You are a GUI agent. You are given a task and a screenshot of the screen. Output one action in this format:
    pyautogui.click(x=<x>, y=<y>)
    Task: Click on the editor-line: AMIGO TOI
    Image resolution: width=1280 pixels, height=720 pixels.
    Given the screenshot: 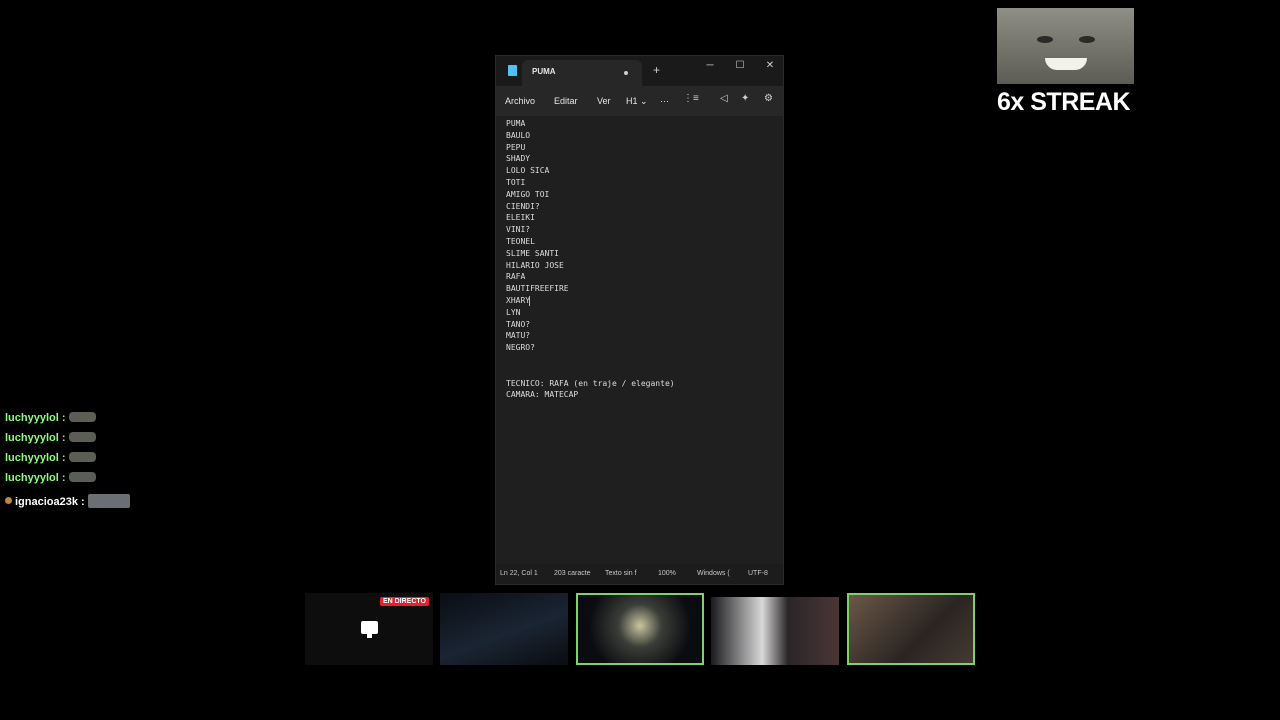 What is the action you would take?
    pyautogui.click(x=528, y=194)
    